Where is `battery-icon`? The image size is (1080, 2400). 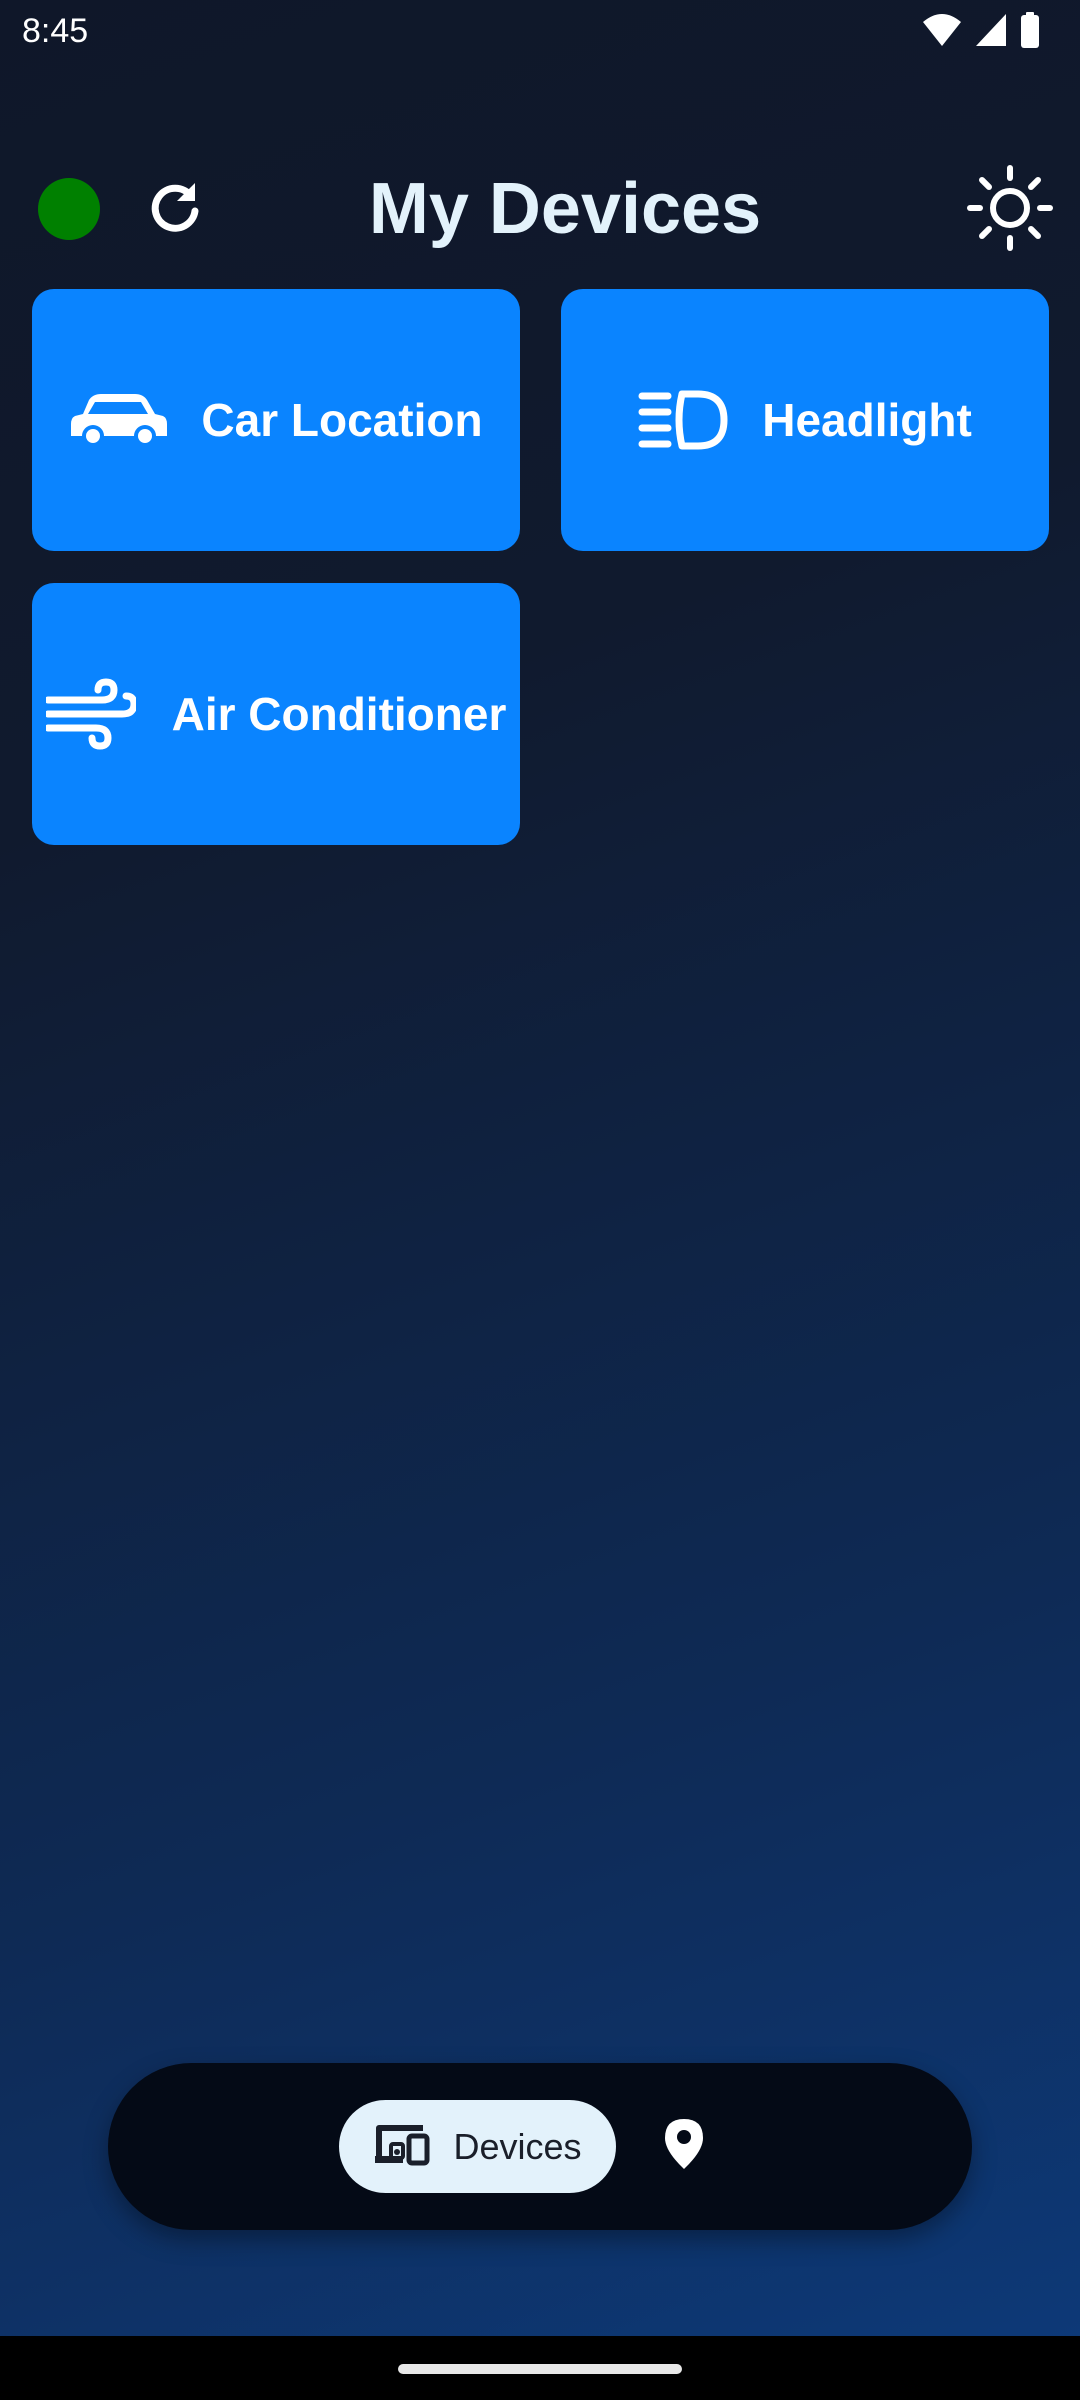
battery-icon is located at coordinates (1030, 32).